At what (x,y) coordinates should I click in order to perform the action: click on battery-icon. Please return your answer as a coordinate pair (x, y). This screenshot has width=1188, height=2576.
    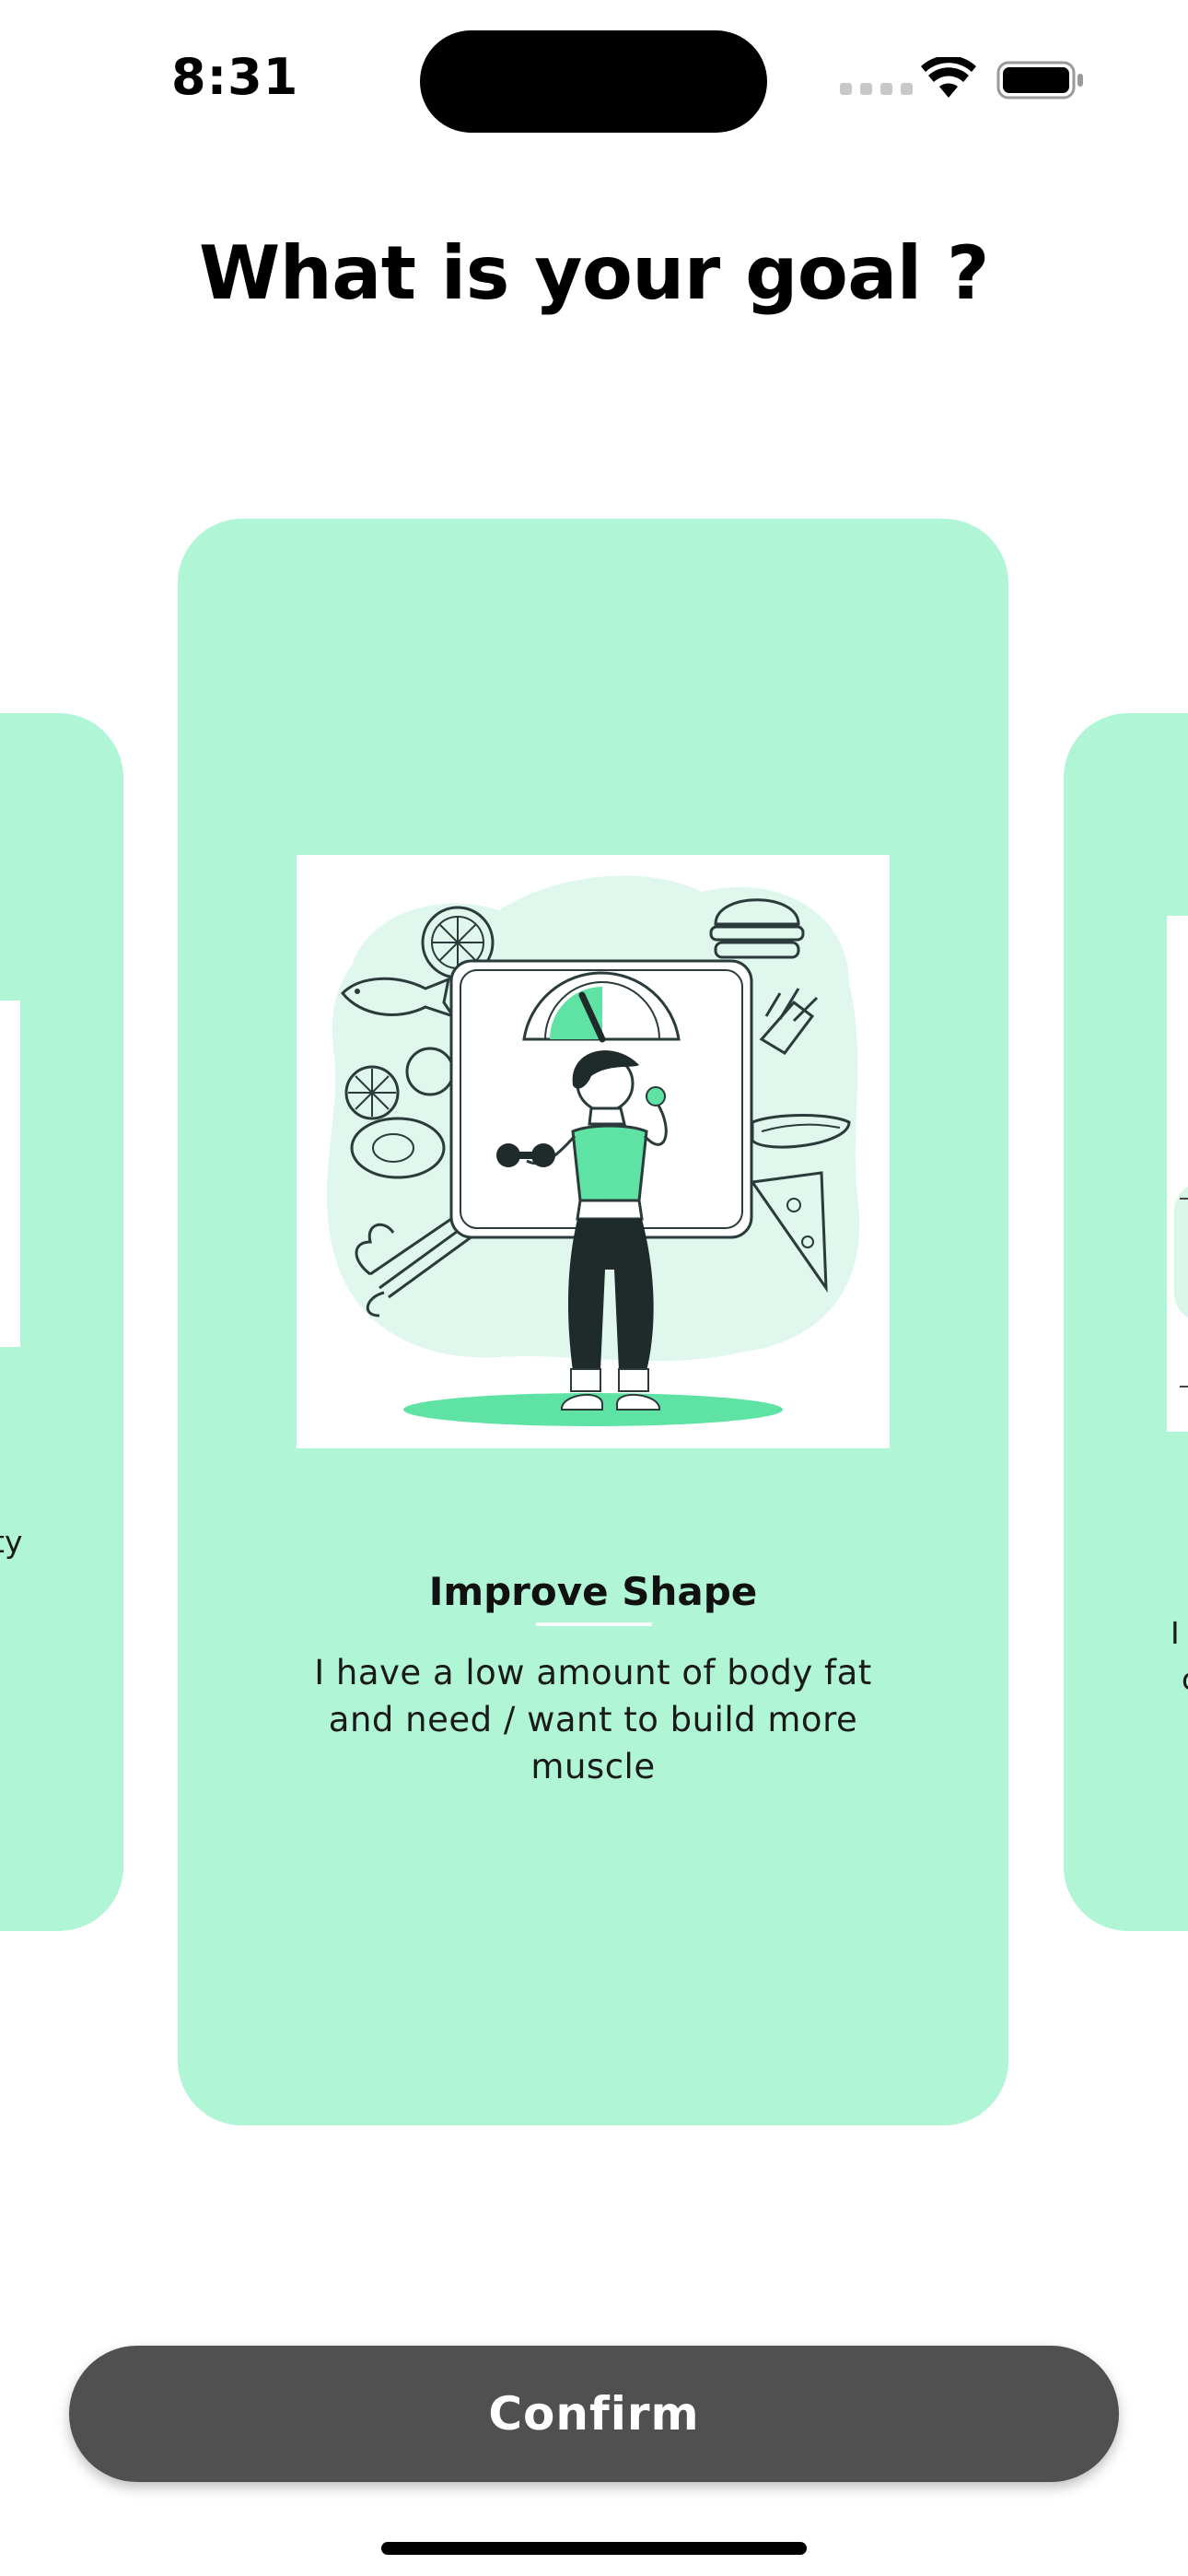
    Looking at the image, I should click on (1039, 80).